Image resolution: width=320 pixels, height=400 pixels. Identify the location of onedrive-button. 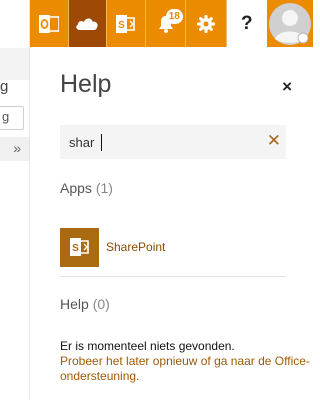
(88, 23).